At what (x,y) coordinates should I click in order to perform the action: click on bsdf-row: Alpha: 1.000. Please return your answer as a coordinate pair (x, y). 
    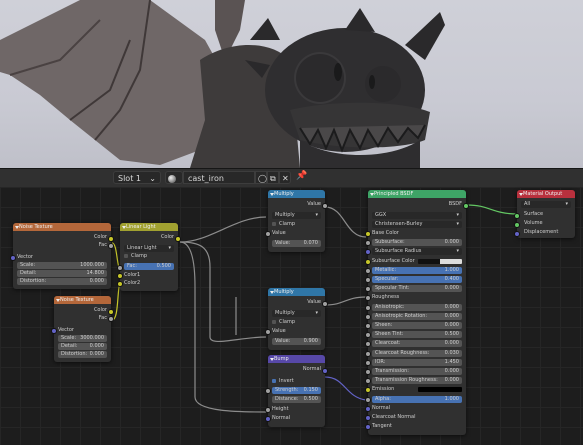
    Looking at the image, I should click on (417, 399).